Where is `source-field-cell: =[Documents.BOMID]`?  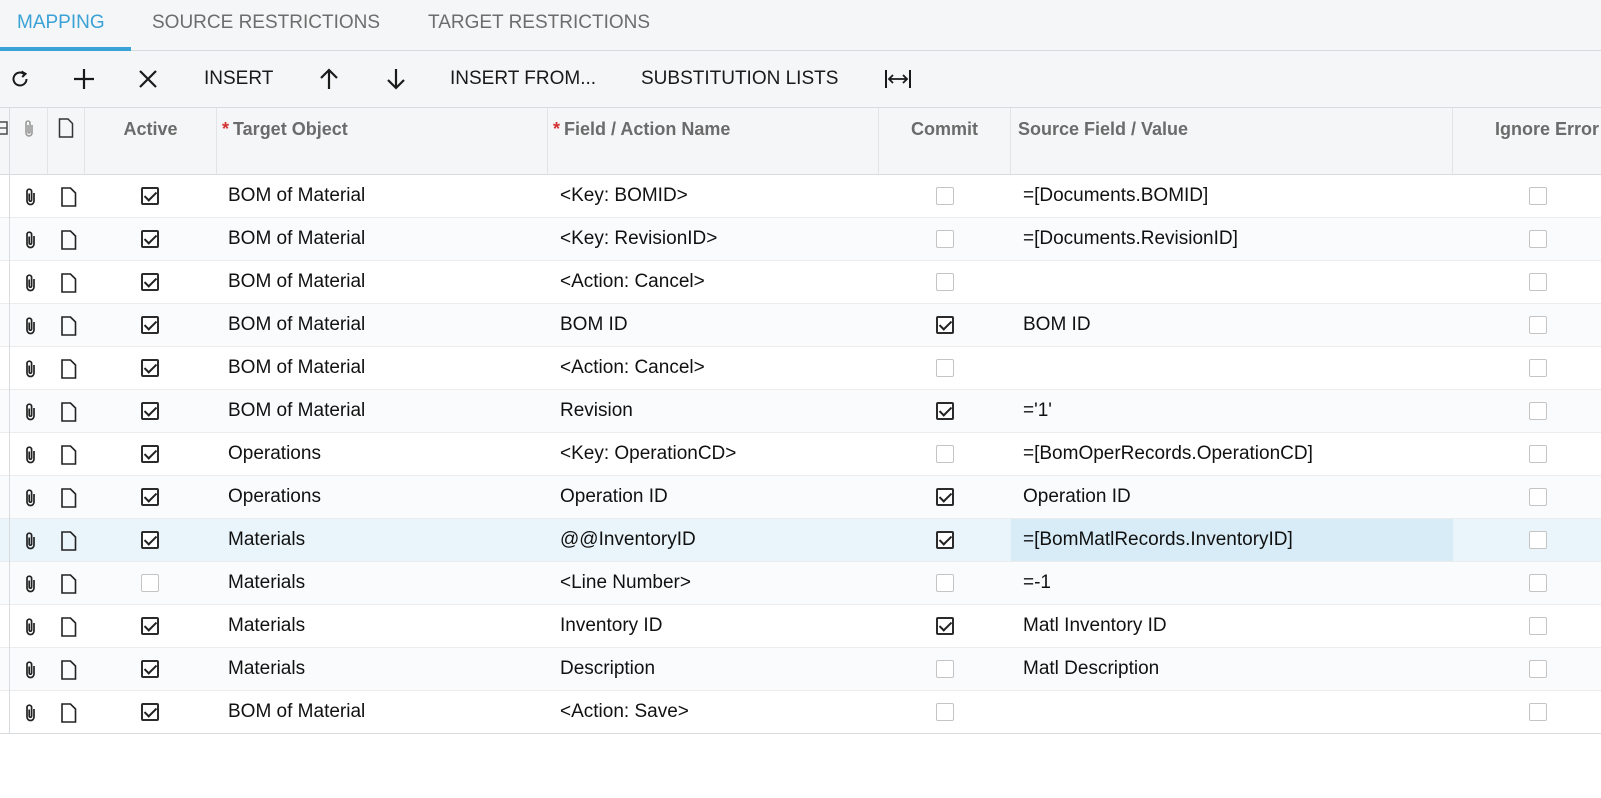 source-field-cell: =[Documents.BOMID] is located at coordinates (1232, 196).